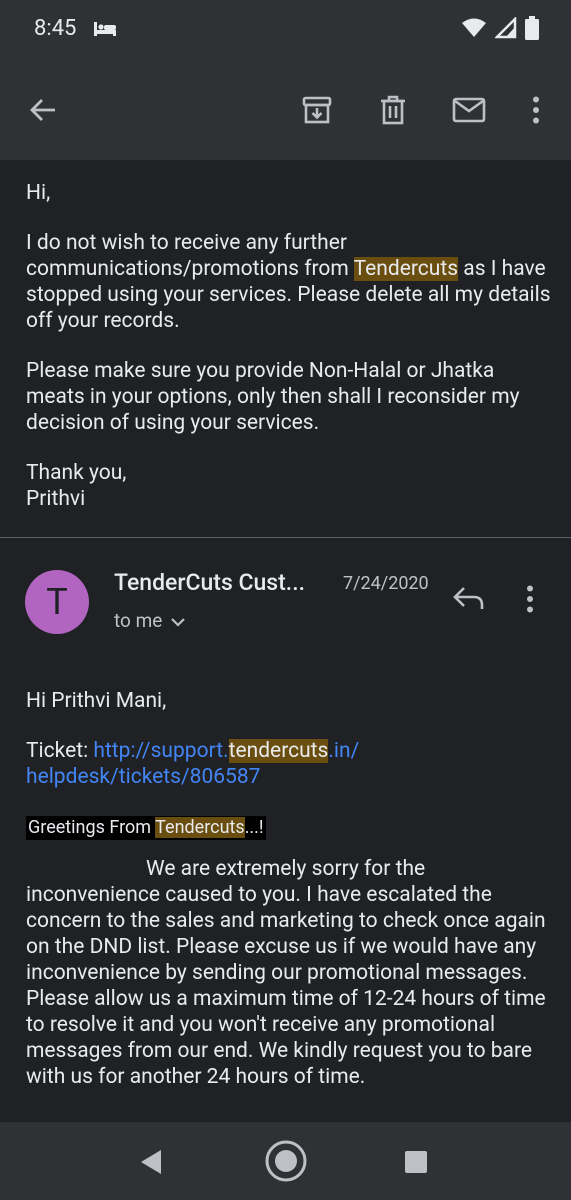  What do you see at coordinates (393, 110) in the screenshot?
I see `delete-icon` at bounding box center [393, 110].